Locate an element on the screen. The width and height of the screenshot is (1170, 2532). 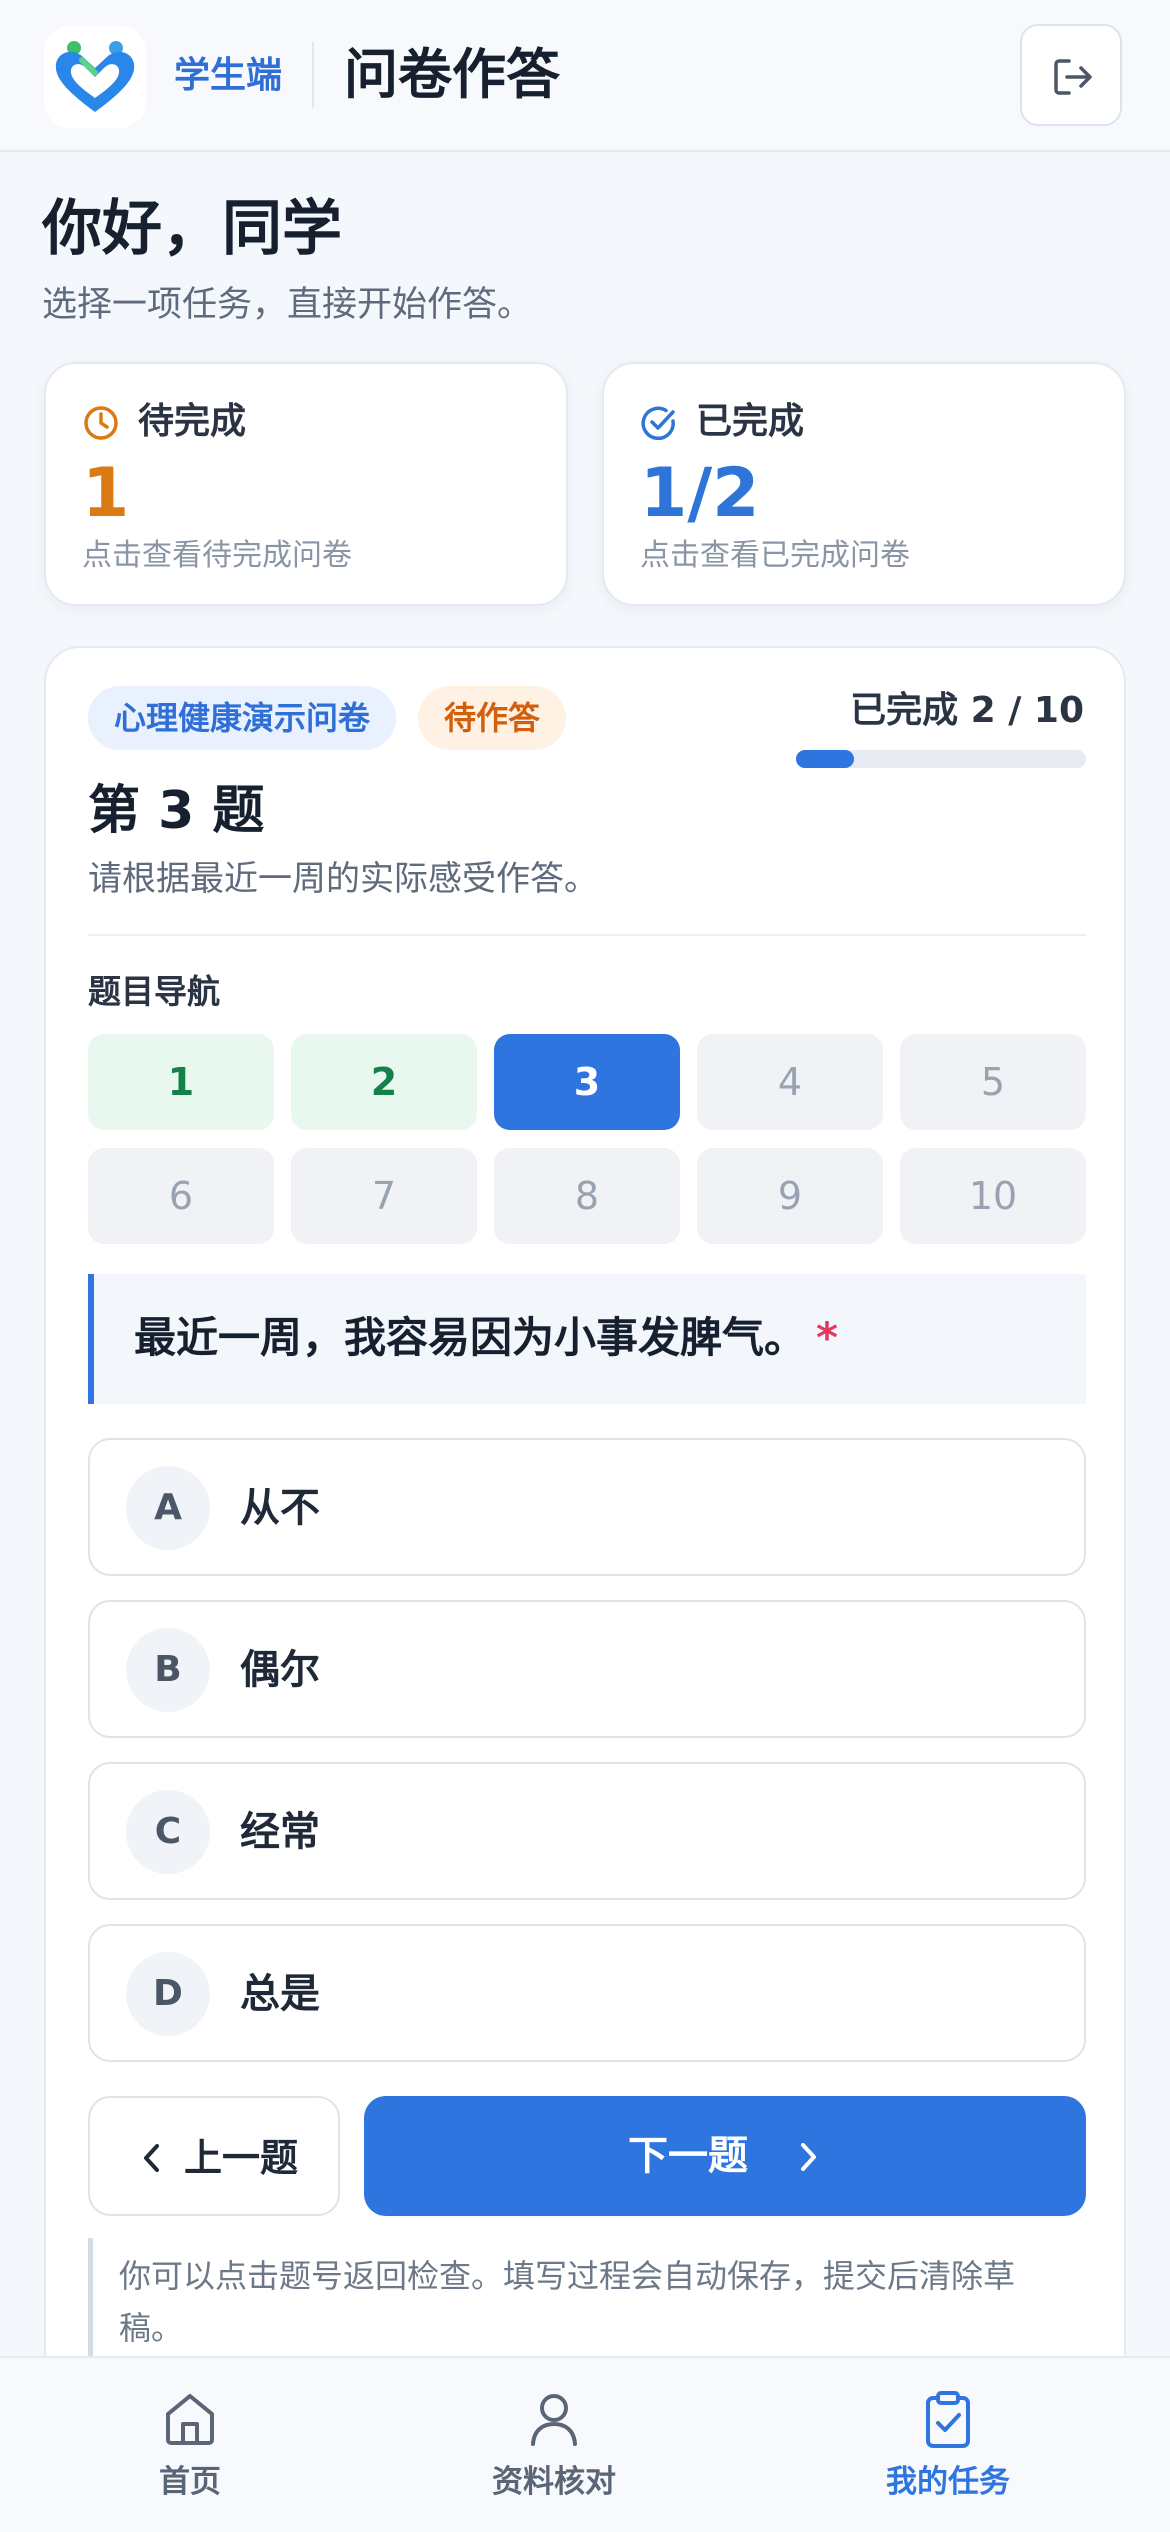
status-badge: 待作答 is located at coordinates (492, 718).